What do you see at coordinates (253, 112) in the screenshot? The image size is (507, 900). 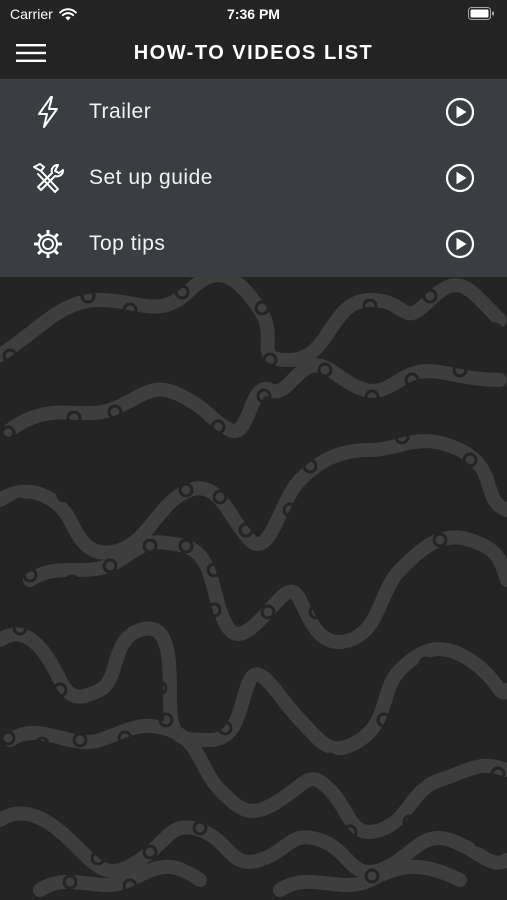 I see `list-item-trailer: Trailer` at bounding box center [253, 112].